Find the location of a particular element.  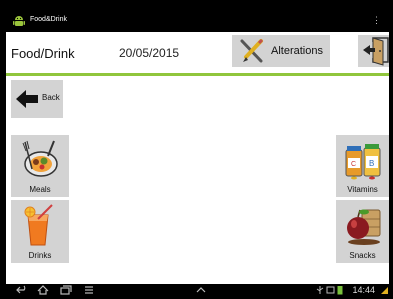

back-label: Back is located at coordinates (51, 97).